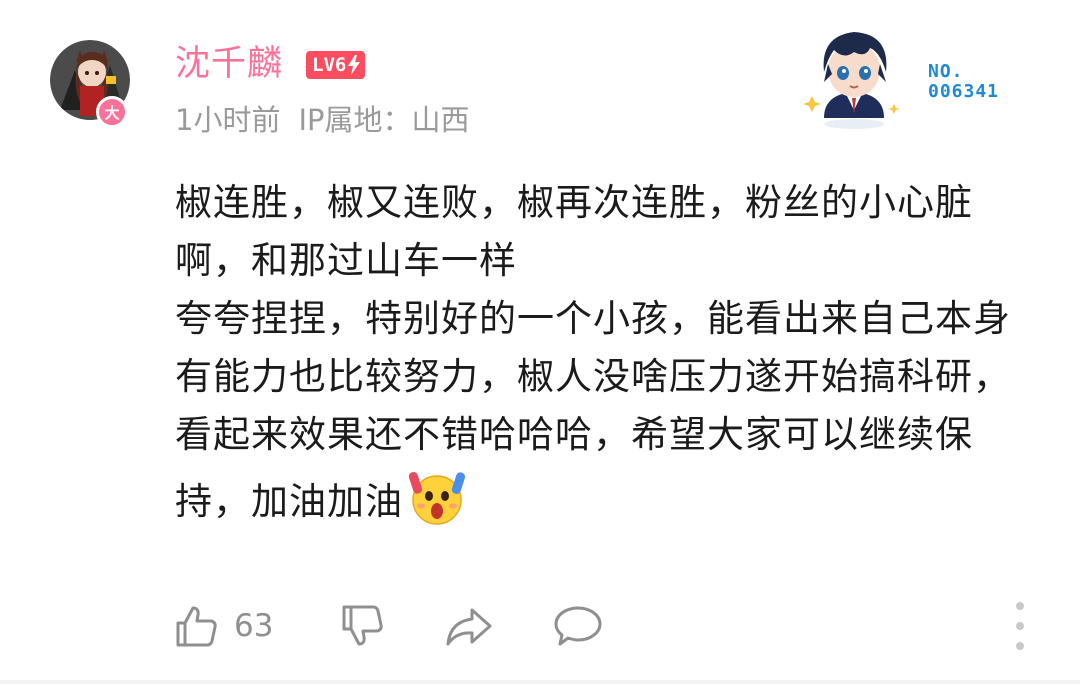 This screenshot has height=684, width=1080. I want to click on comment-actions: 63, so click(612, 626).